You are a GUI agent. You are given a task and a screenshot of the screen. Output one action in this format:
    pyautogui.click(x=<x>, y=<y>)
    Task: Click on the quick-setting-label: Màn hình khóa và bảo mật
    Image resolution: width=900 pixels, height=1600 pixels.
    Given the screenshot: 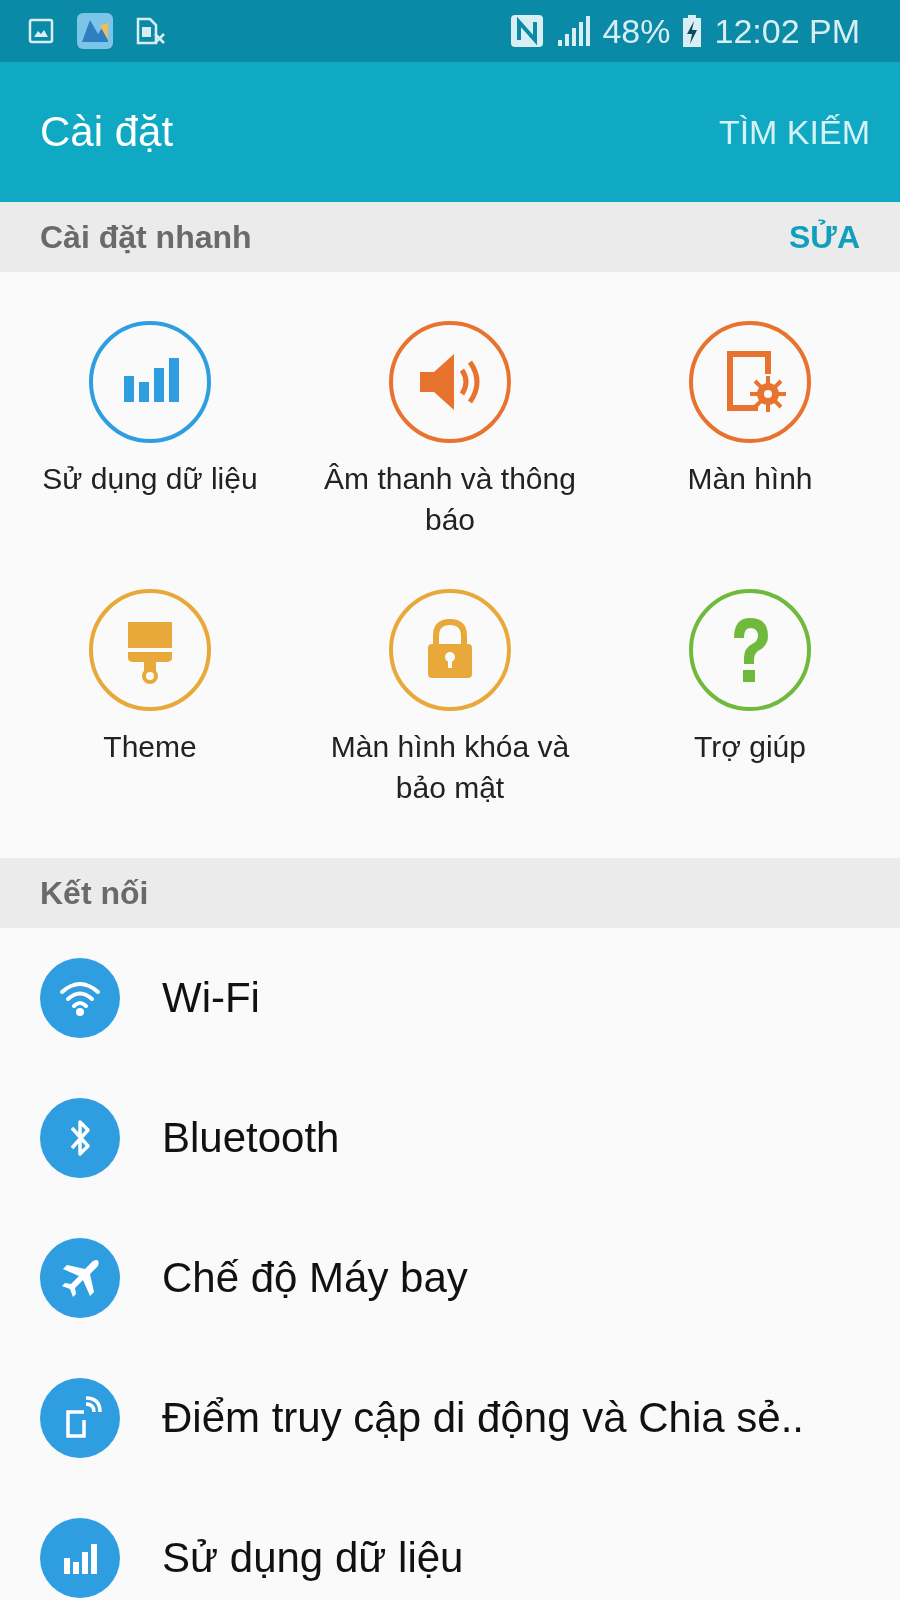 What is the action you would take?
    pyautogui.click(x=450, y=767)
    